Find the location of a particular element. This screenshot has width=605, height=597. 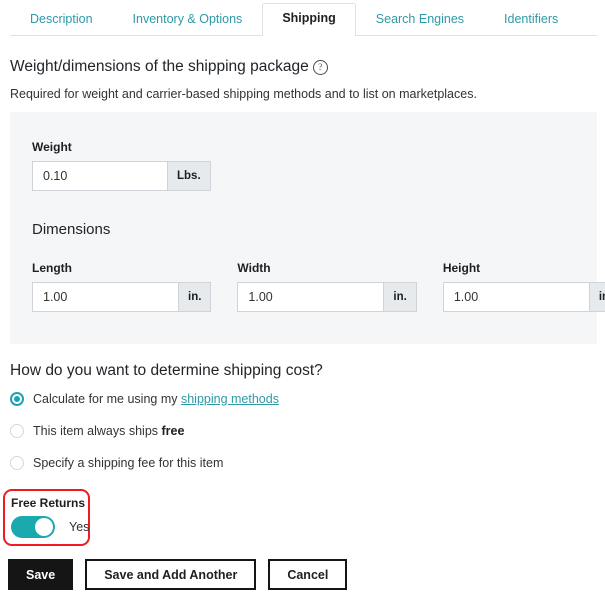

tab-identifiers: Identifiers is located at coordinates (531, 19).